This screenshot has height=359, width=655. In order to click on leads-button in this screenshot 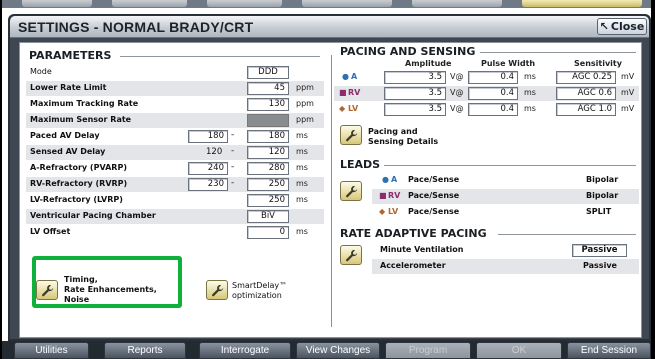, I will do `click(351, 191)`.